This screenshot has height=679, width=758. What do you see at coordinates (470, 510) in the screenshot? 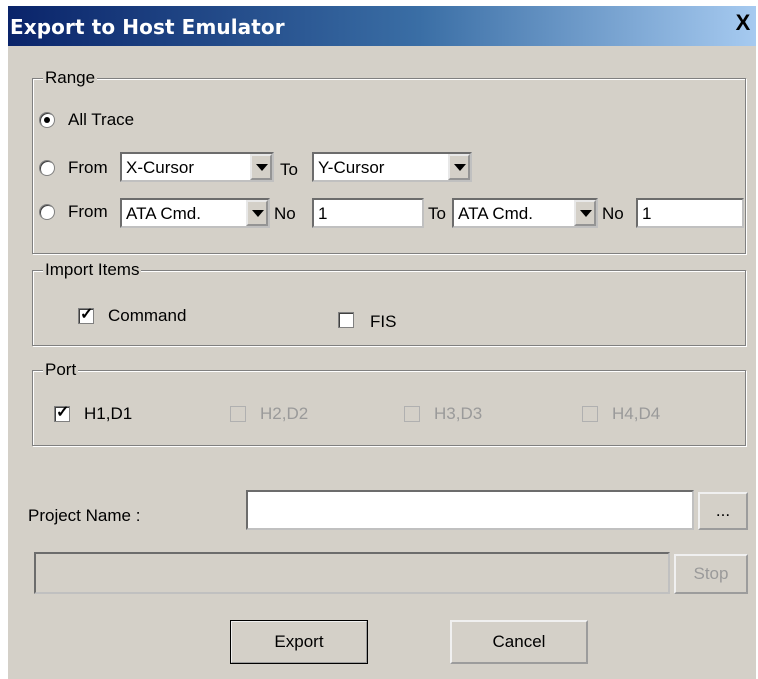
I see `project-name-input` at bounding box center [470, 510].